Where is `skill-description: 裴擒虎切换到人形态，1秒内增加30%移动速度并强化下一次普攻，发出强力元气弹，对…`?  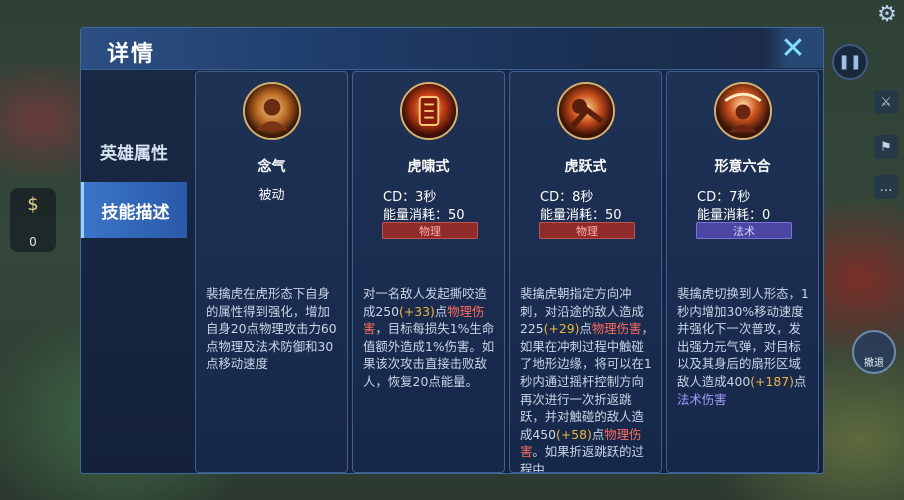
skill-description: 裴擒虎切换到人形态，1秒内增加30%移动速度并强化下一次普攻，发出强力元气弹，对… is located at coordinates (744, 346).